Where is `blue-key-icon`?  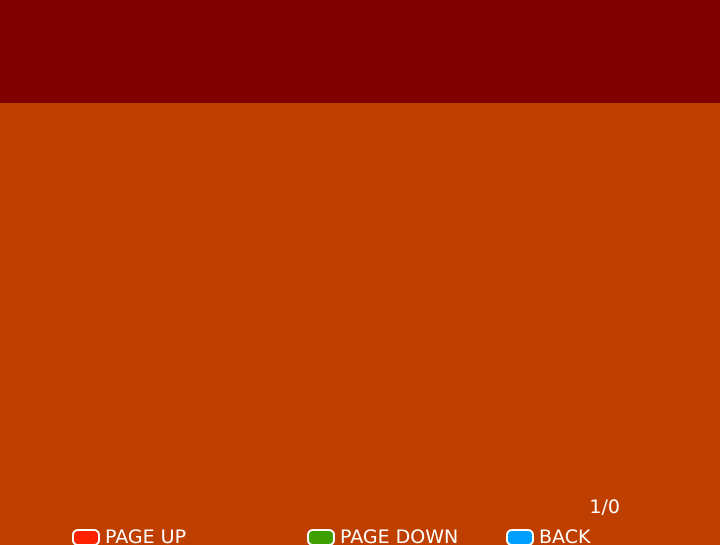
blue-key-icon is located at coordinates (520, 536).